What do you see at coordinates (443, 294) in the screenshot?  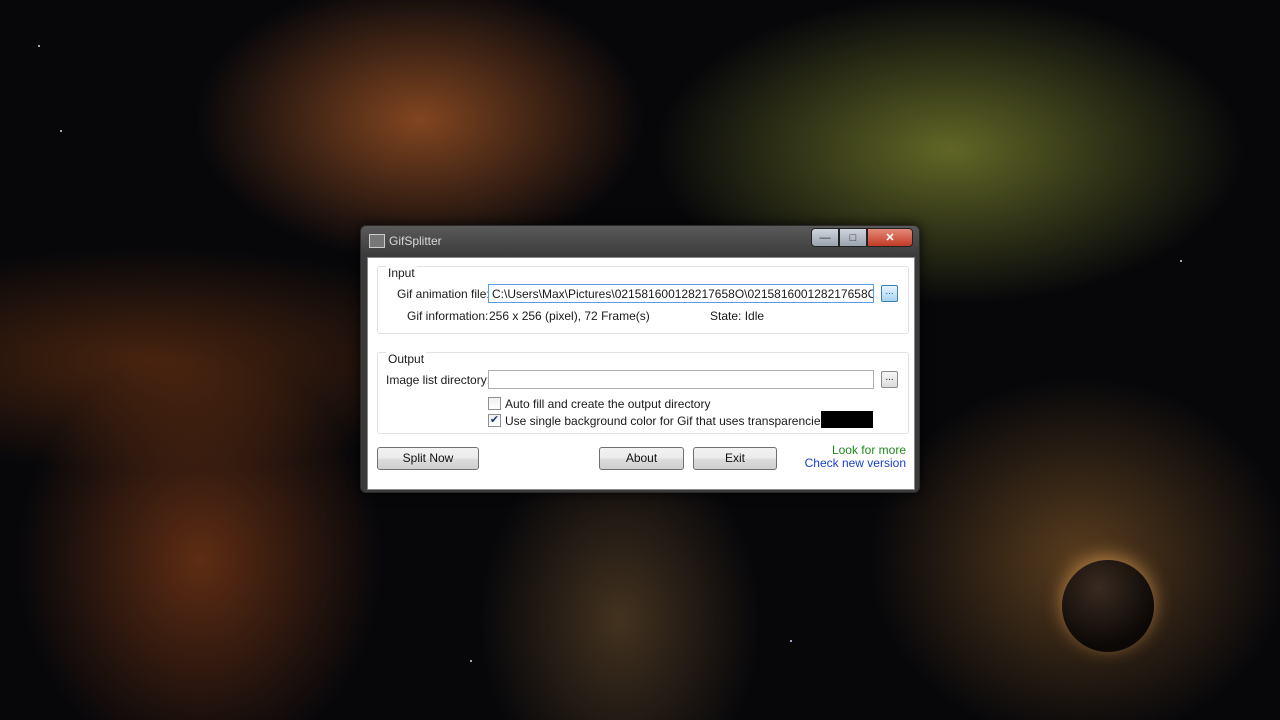 I see `gif-file-label: Gif animation file:` at bounding box center [443, 294].